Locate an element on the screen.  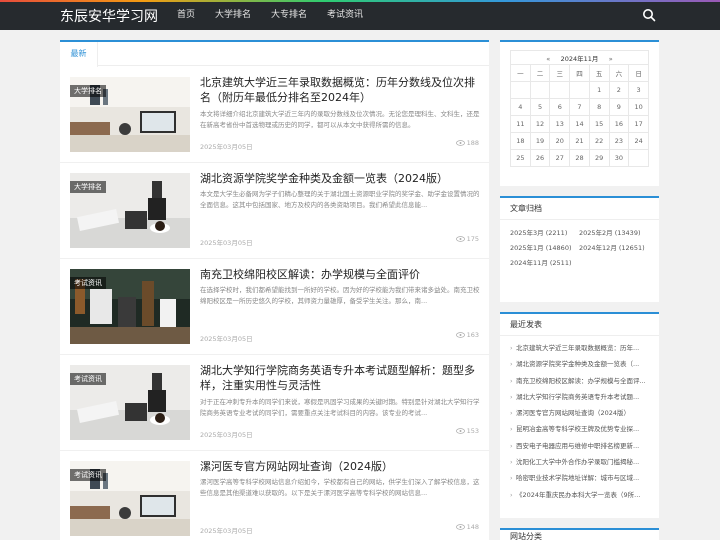
search-icon is located at coordinates (649, 15).